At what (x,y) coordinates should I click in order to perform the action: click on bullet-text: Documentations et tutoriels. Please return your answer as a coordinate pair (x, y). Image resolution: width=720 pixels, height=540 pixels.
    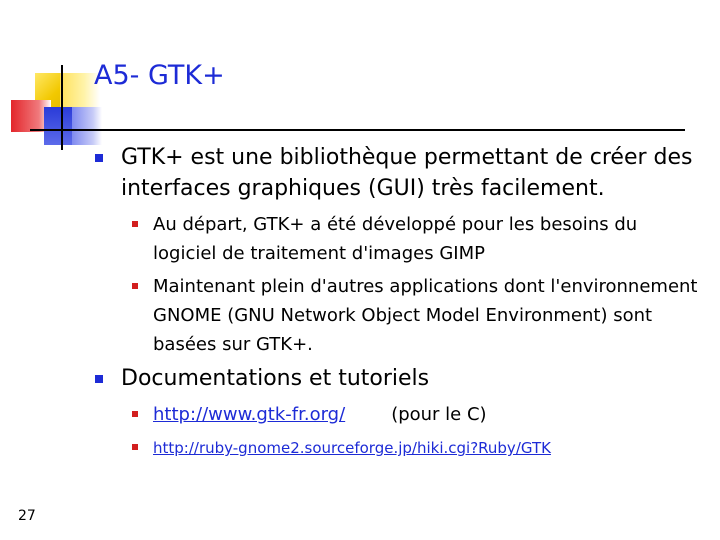
    Looking at the image, I should click on (275, 378).